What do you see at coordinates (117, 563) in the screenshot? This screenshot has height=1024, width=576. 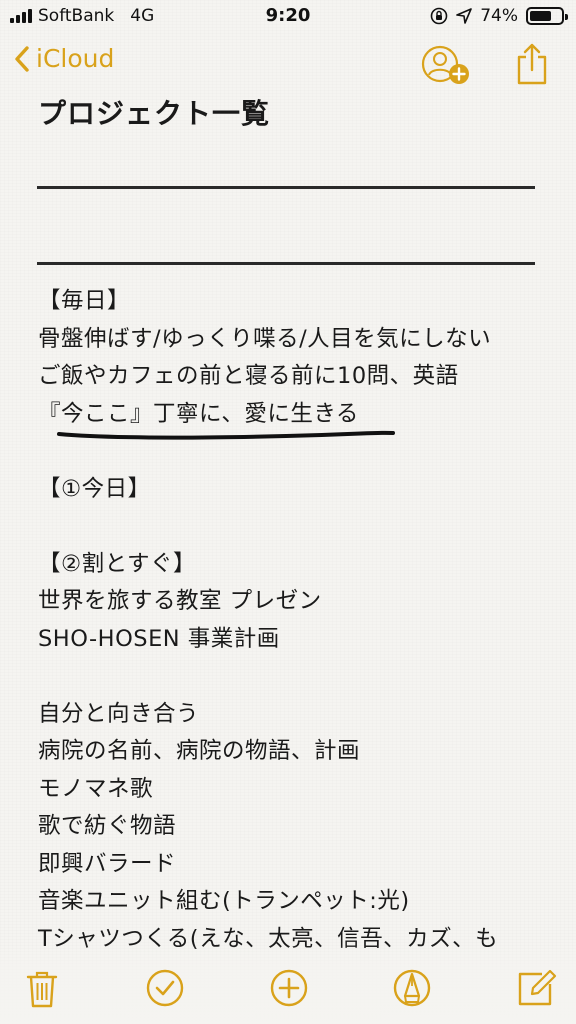 I see `note-line: 【②割とすぐ】` at bounding box center [117, 563].